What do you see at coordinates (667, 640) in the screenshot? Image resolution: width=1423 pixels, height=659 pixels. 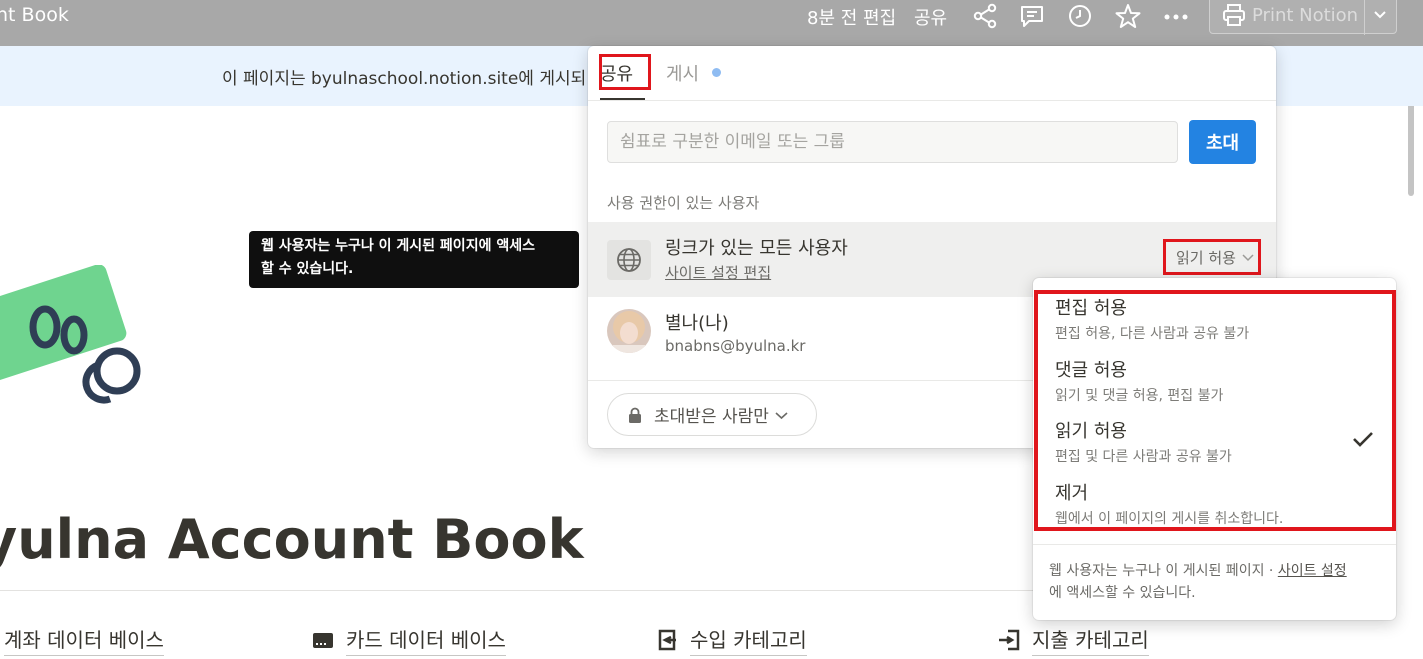 I see `income-icon` at bounding box center [667, 640].